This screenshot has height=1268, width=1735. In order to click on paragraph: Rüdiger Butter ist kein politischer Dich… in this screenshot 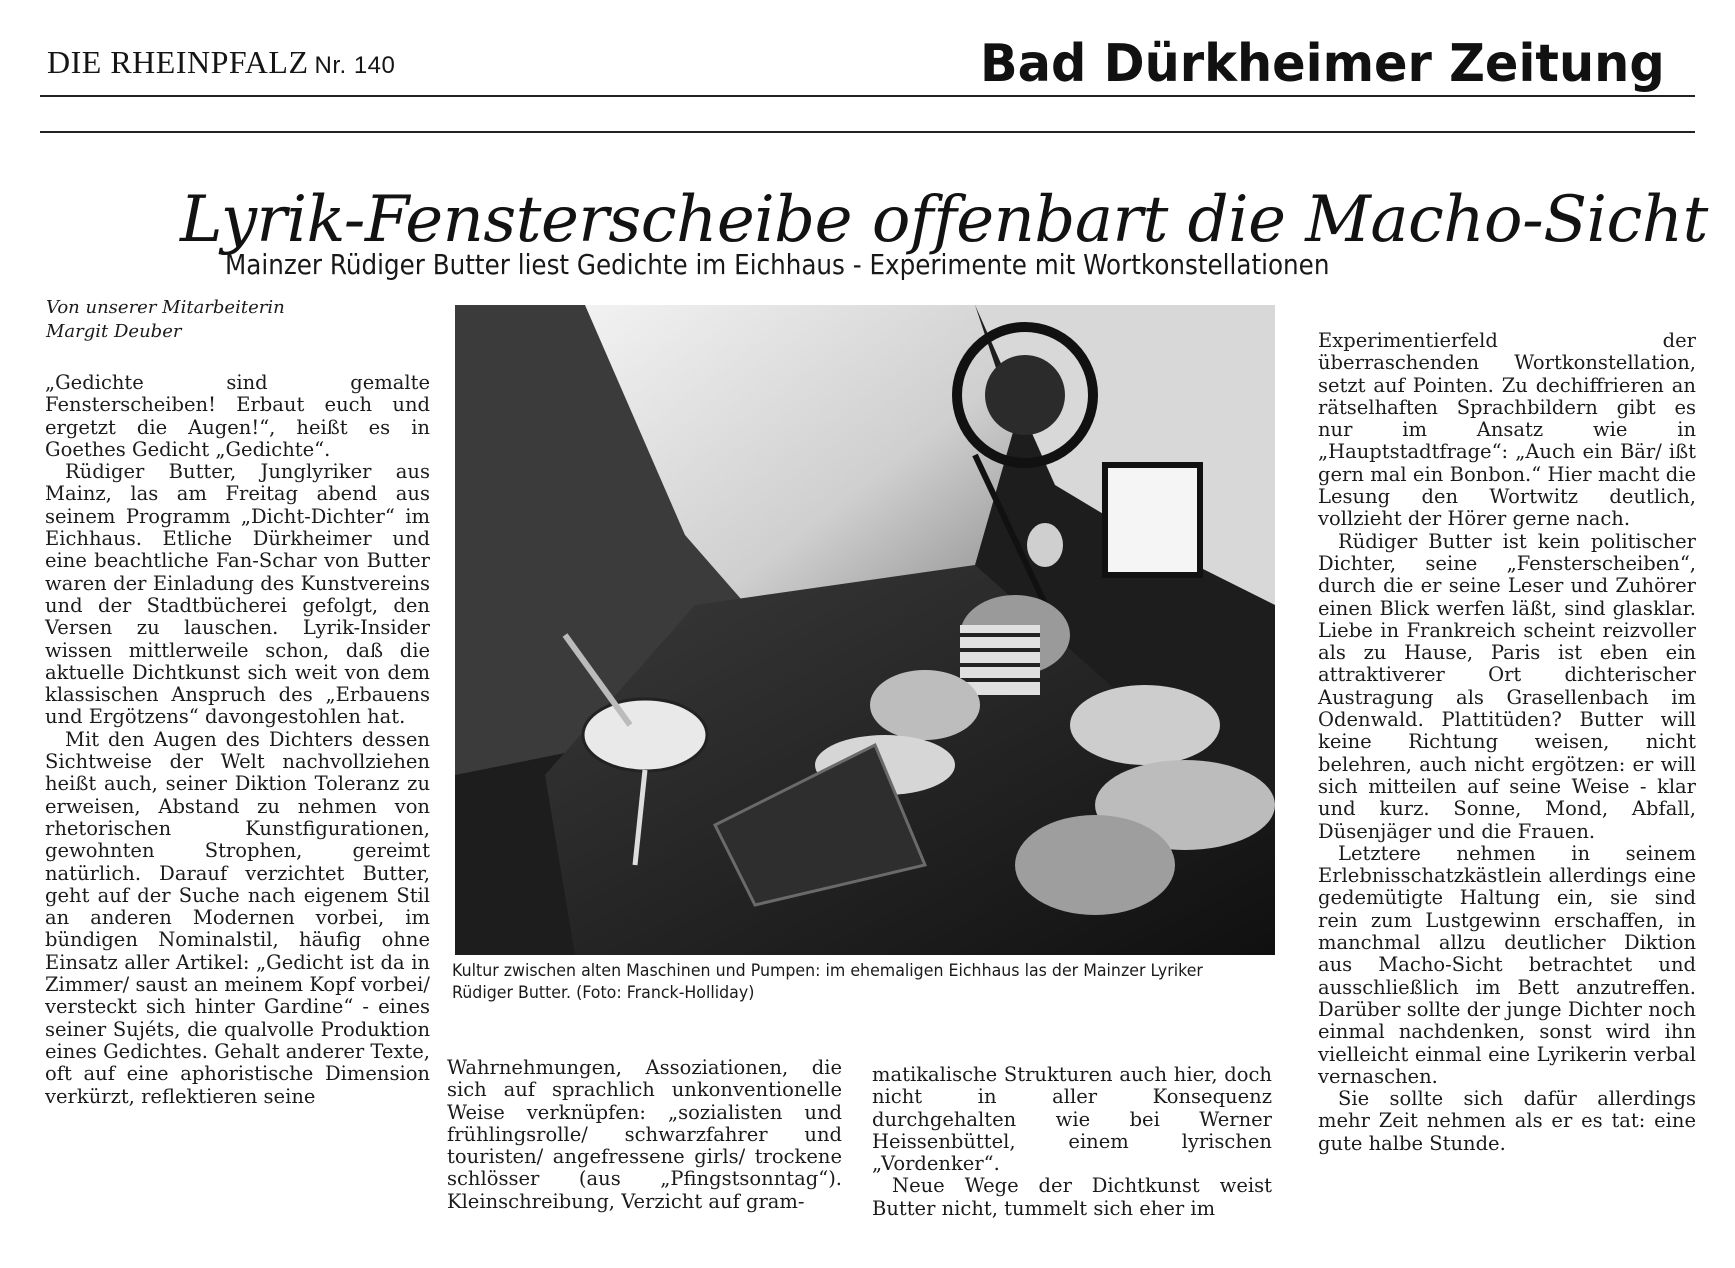, I will do `click(1507, 686)`.